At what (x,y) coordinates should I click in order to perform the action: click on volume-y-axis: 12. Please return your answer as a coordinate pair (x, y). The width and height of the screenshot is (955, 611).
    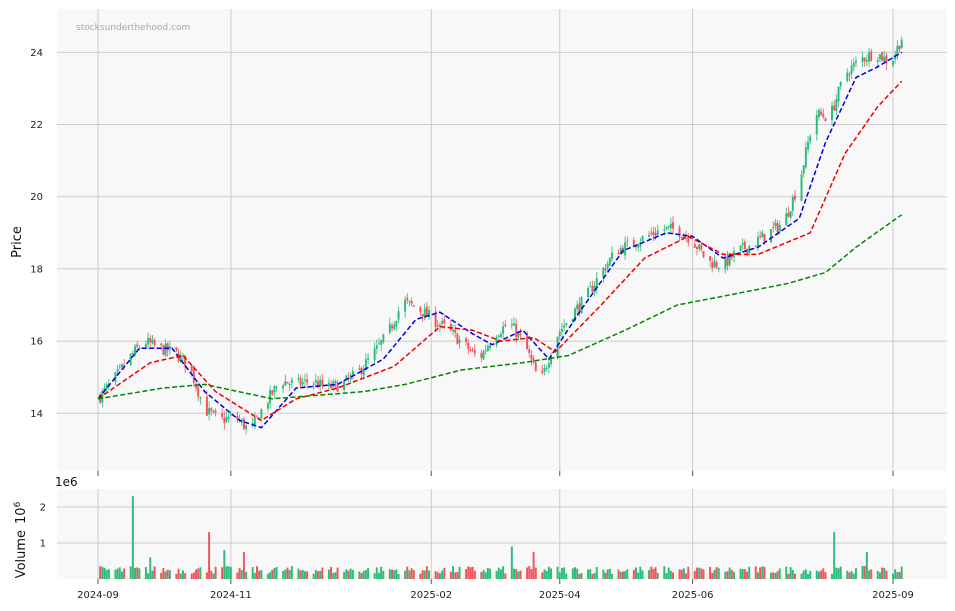
    Looking at the image, I should click on (43, 526).